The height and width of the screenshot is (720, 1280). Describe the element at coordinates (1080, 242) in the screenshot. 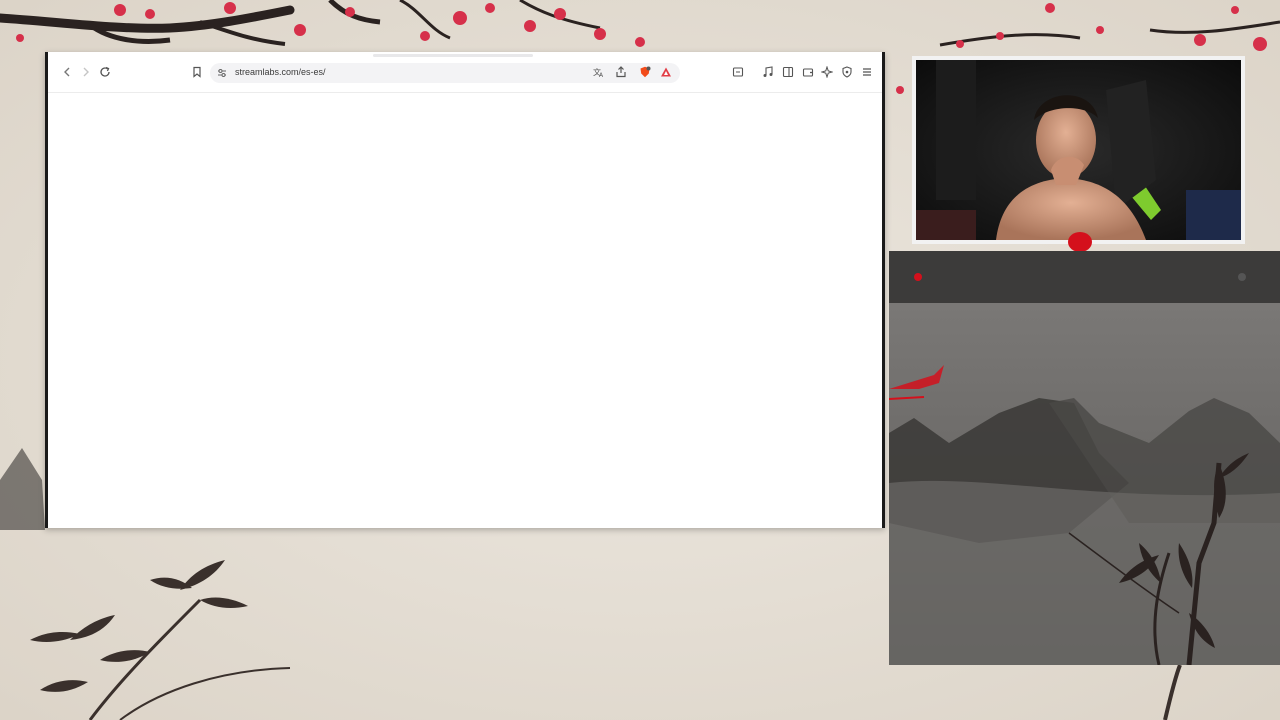

I see `webcam-red-accent` at that location.